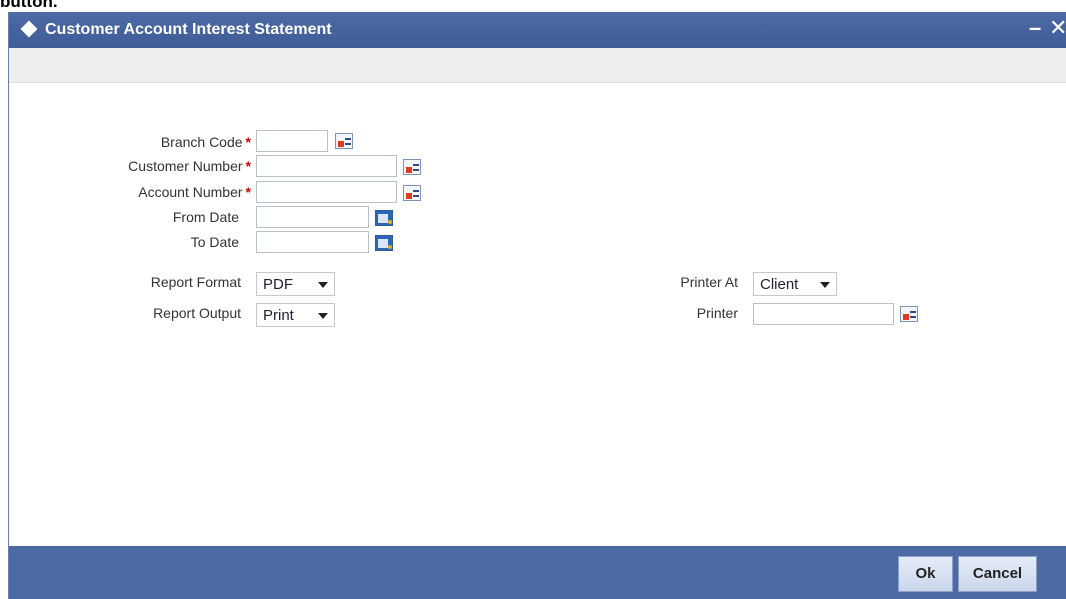  Describe the element at coordinates (326, 192) in the screenshot. I see `account-number-input` at that location.